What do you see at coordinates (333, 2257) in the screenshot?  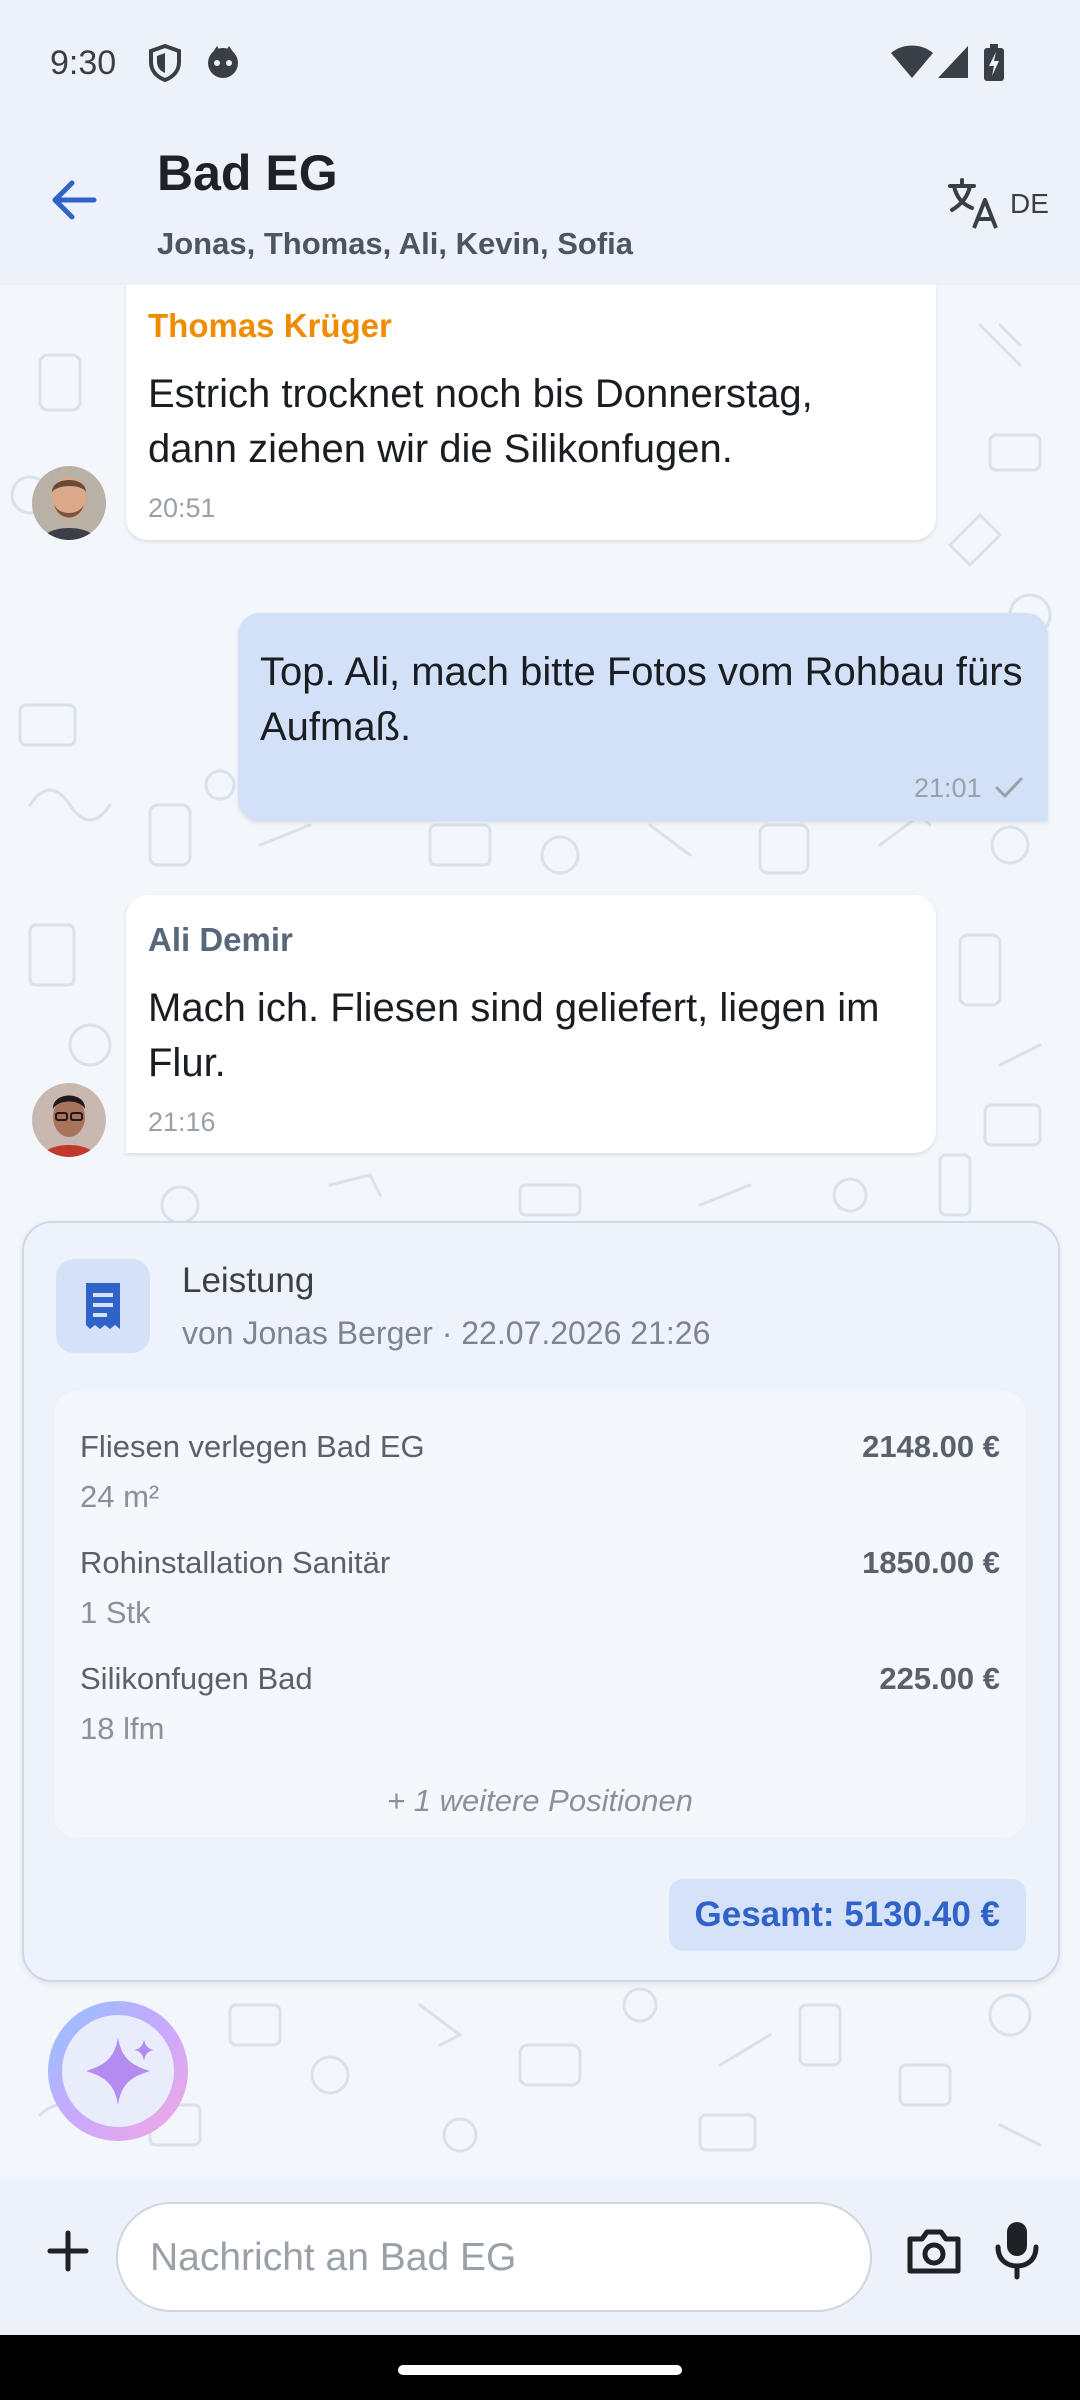 I see `message-input-placeholder: Nachricht an Bad EG` at bounding box center [333, 2257].